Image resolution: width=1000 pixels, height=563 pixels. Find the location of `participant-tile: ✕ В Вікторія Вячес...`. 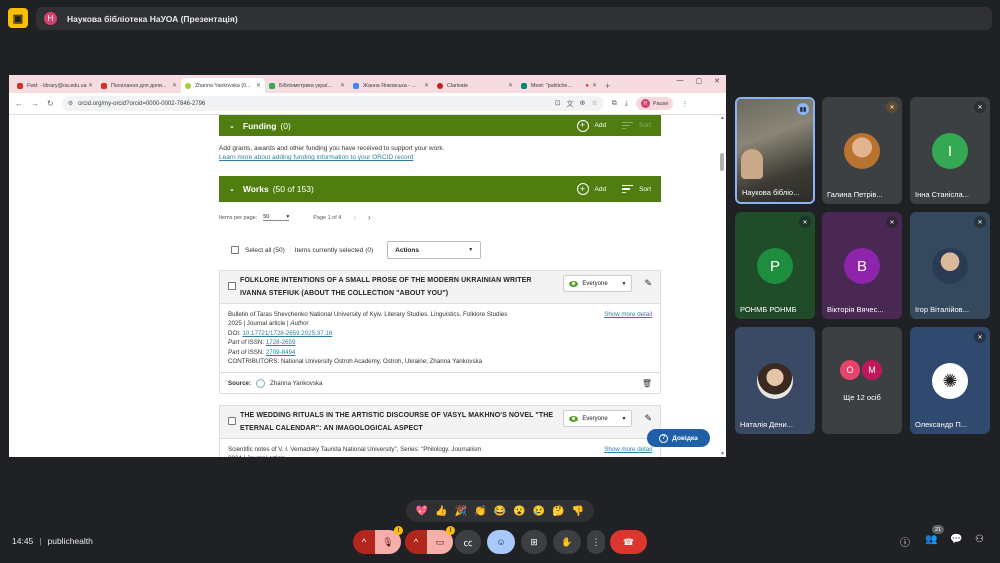

participant-tile: ✕ В Вікторія Вячес... is located at coordinates (862, 265).